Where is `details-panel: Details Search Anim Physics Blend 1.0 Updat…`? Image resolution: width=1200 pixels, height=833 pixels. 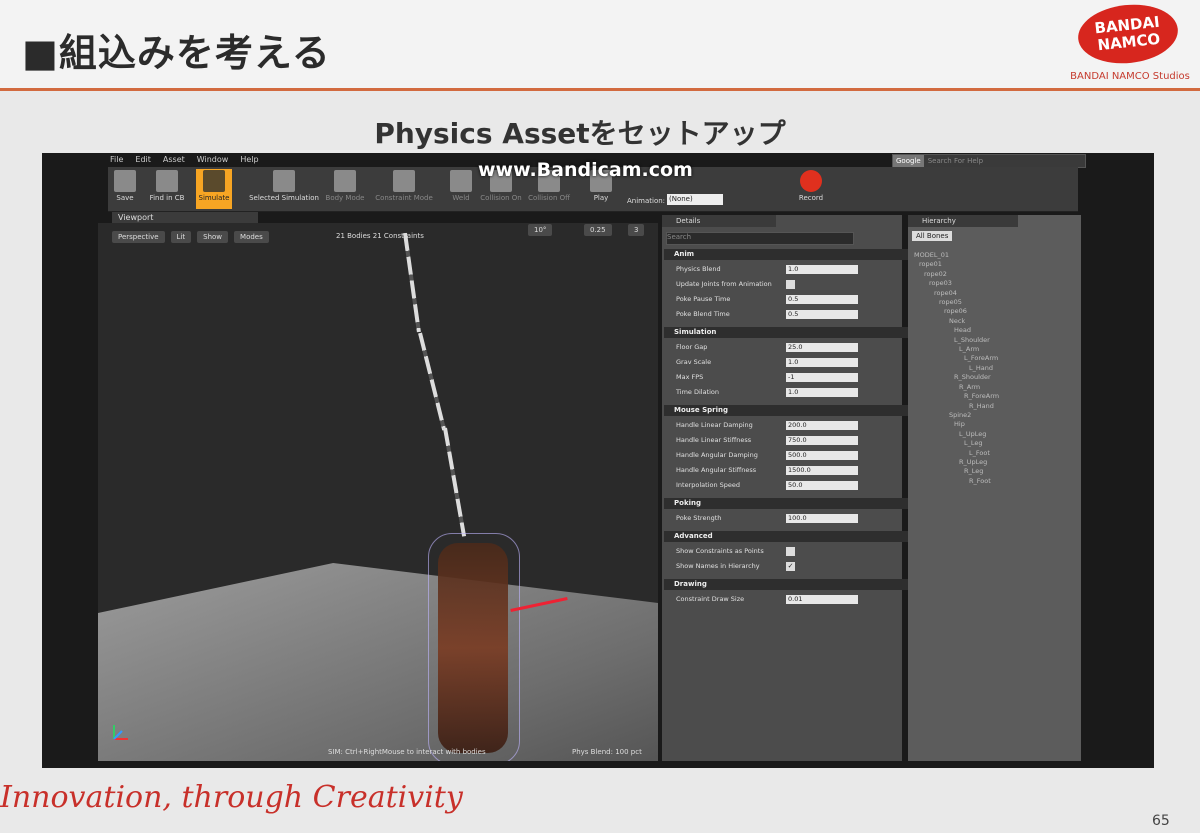
details-panel: Details Search Anim Physics Blend 1.0 Updat… is located at coordinates (786, 488).